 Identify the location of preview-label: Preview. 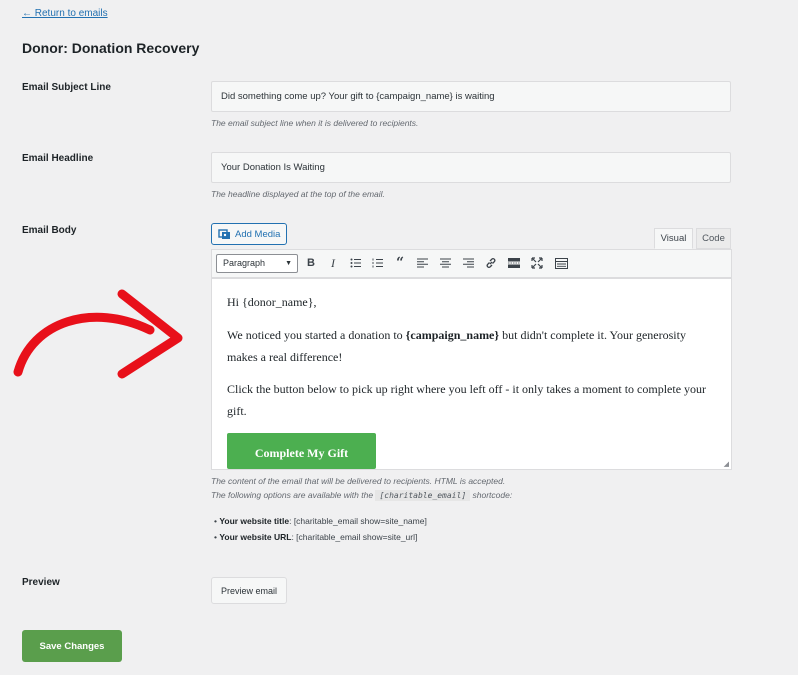
(41, 582).